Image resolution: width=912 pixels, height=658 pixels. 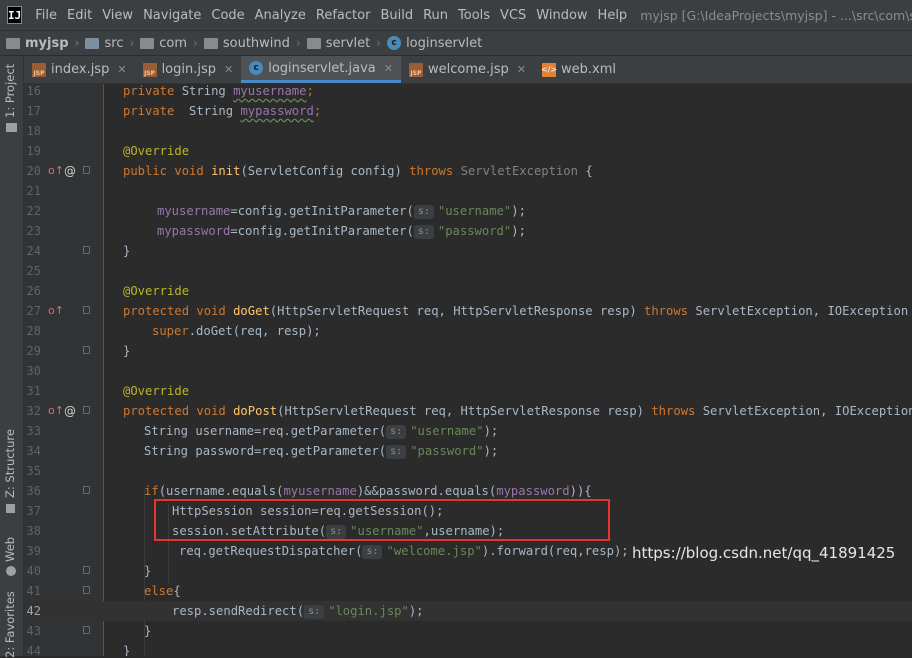 I want to click on code-line-28: 28 super.doGet(req, resp);, so click(x=468, y=331).